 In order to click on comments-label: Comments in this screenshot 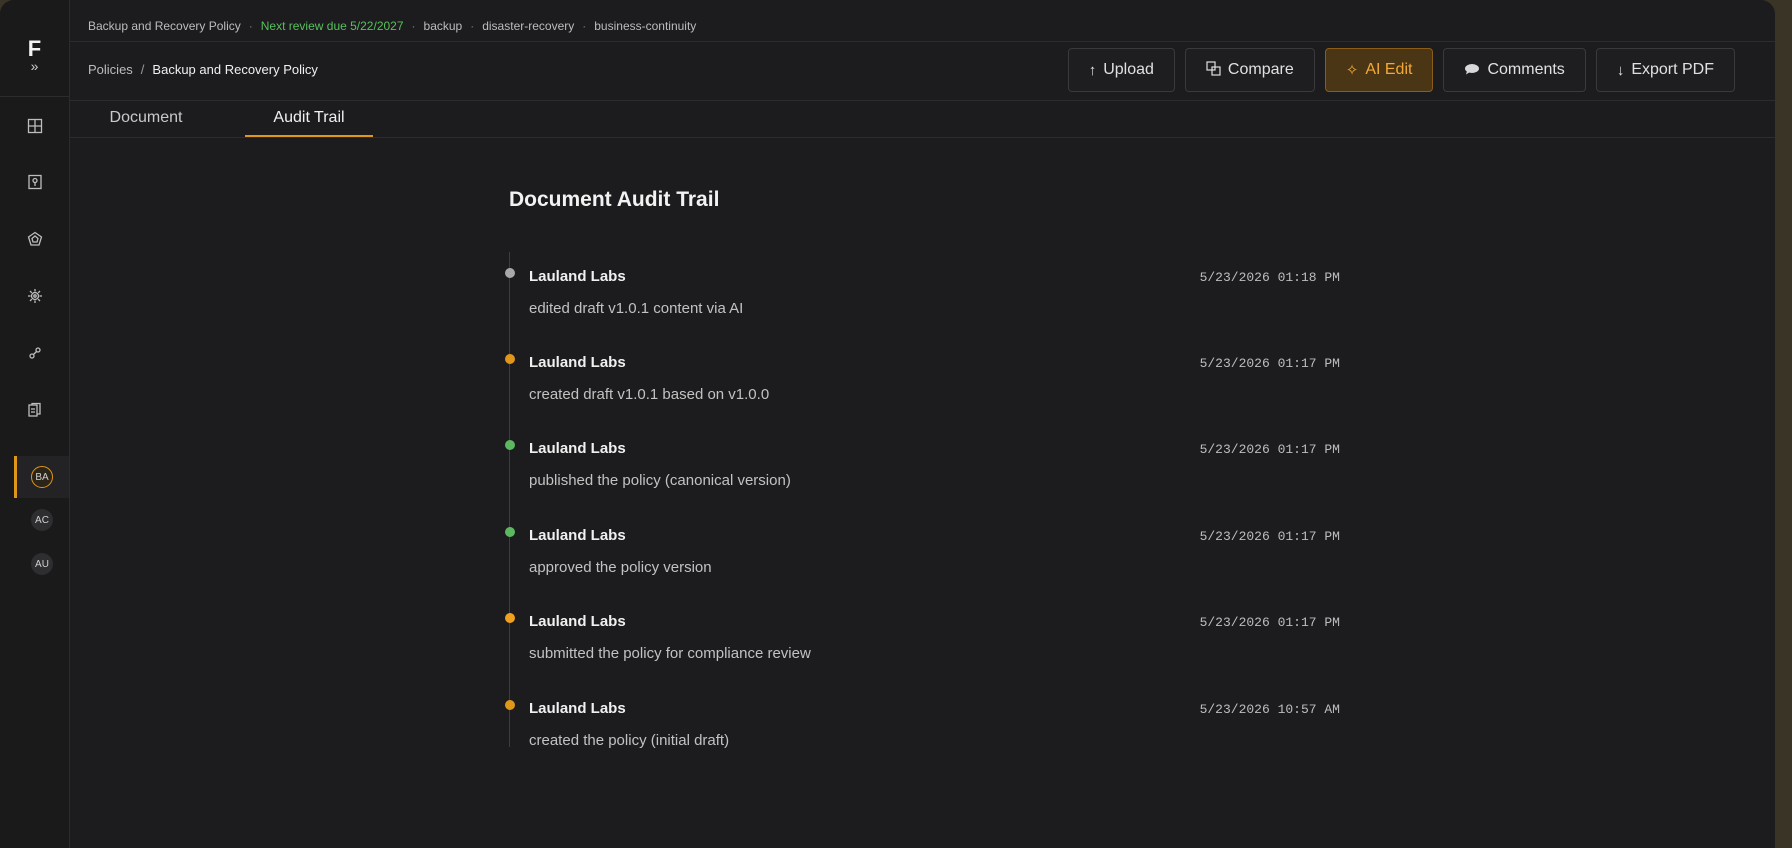, I will do `click(1526, 69)`.